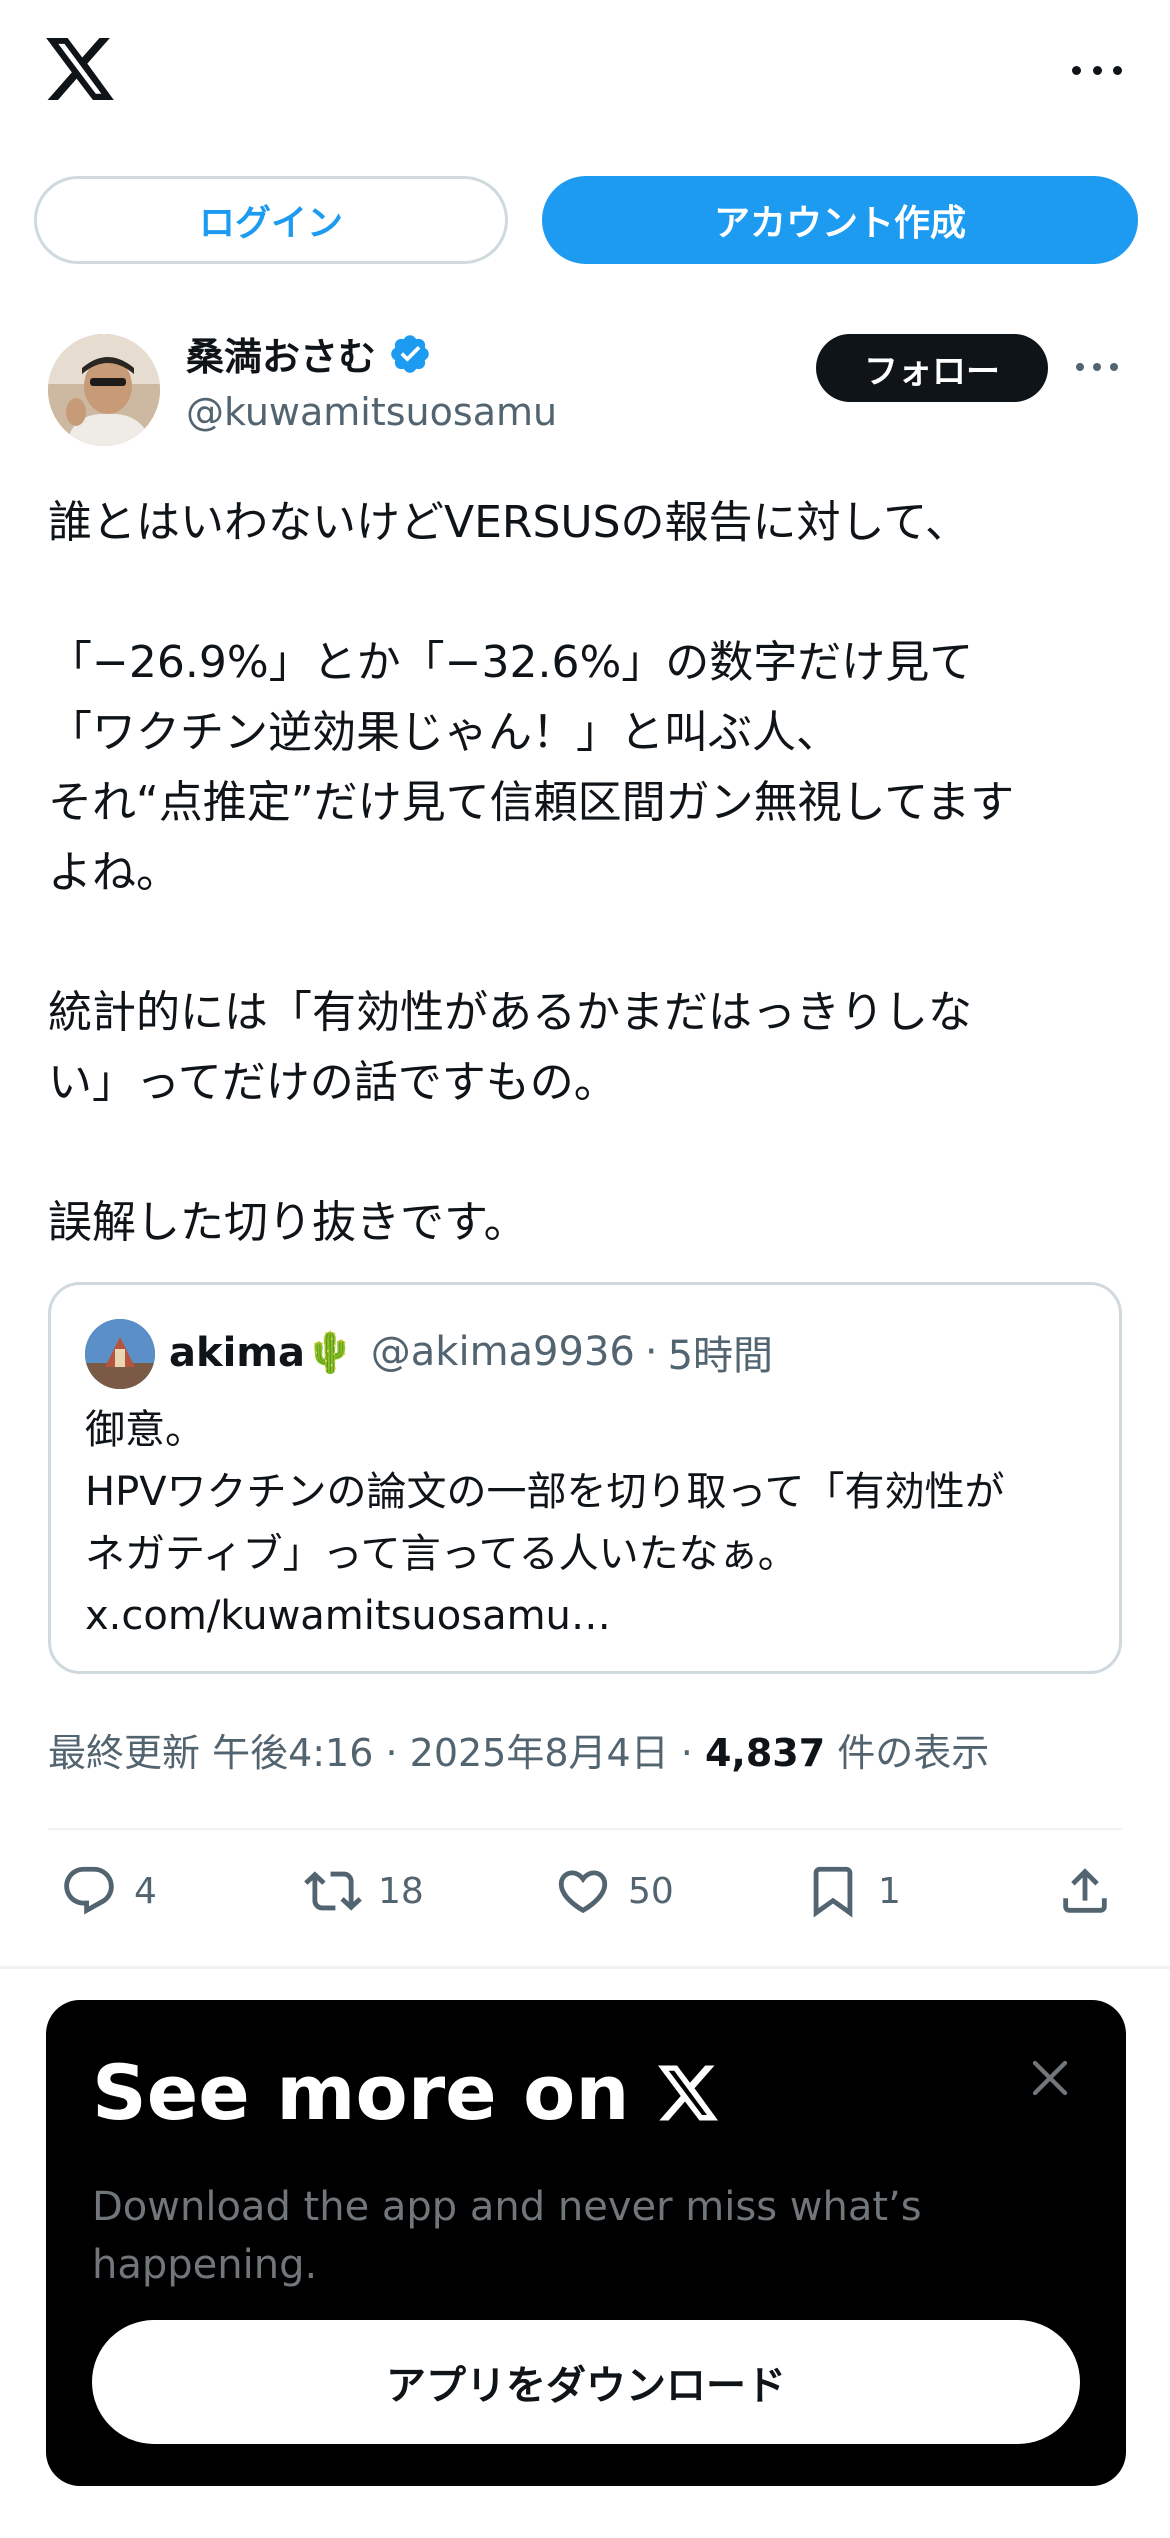 The width and height of the screenshot is (1170, 2538). I want to click on create-account-button: アカウント作成, so click(840, 220).